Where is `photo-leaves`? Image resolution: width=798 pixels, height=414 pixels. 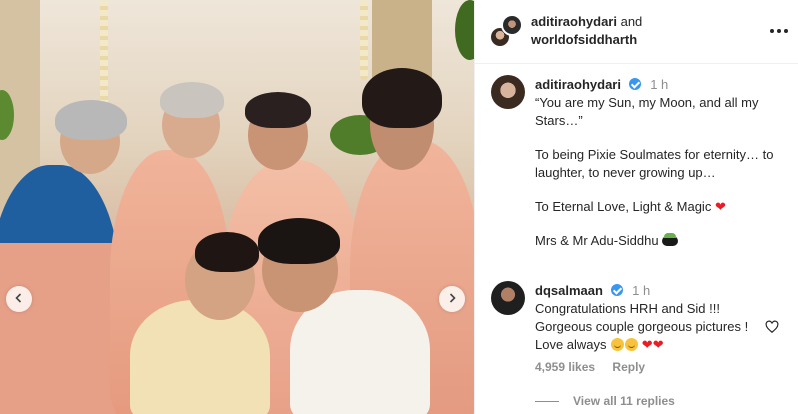
photo-leaves is located at coordinates (464, 30).